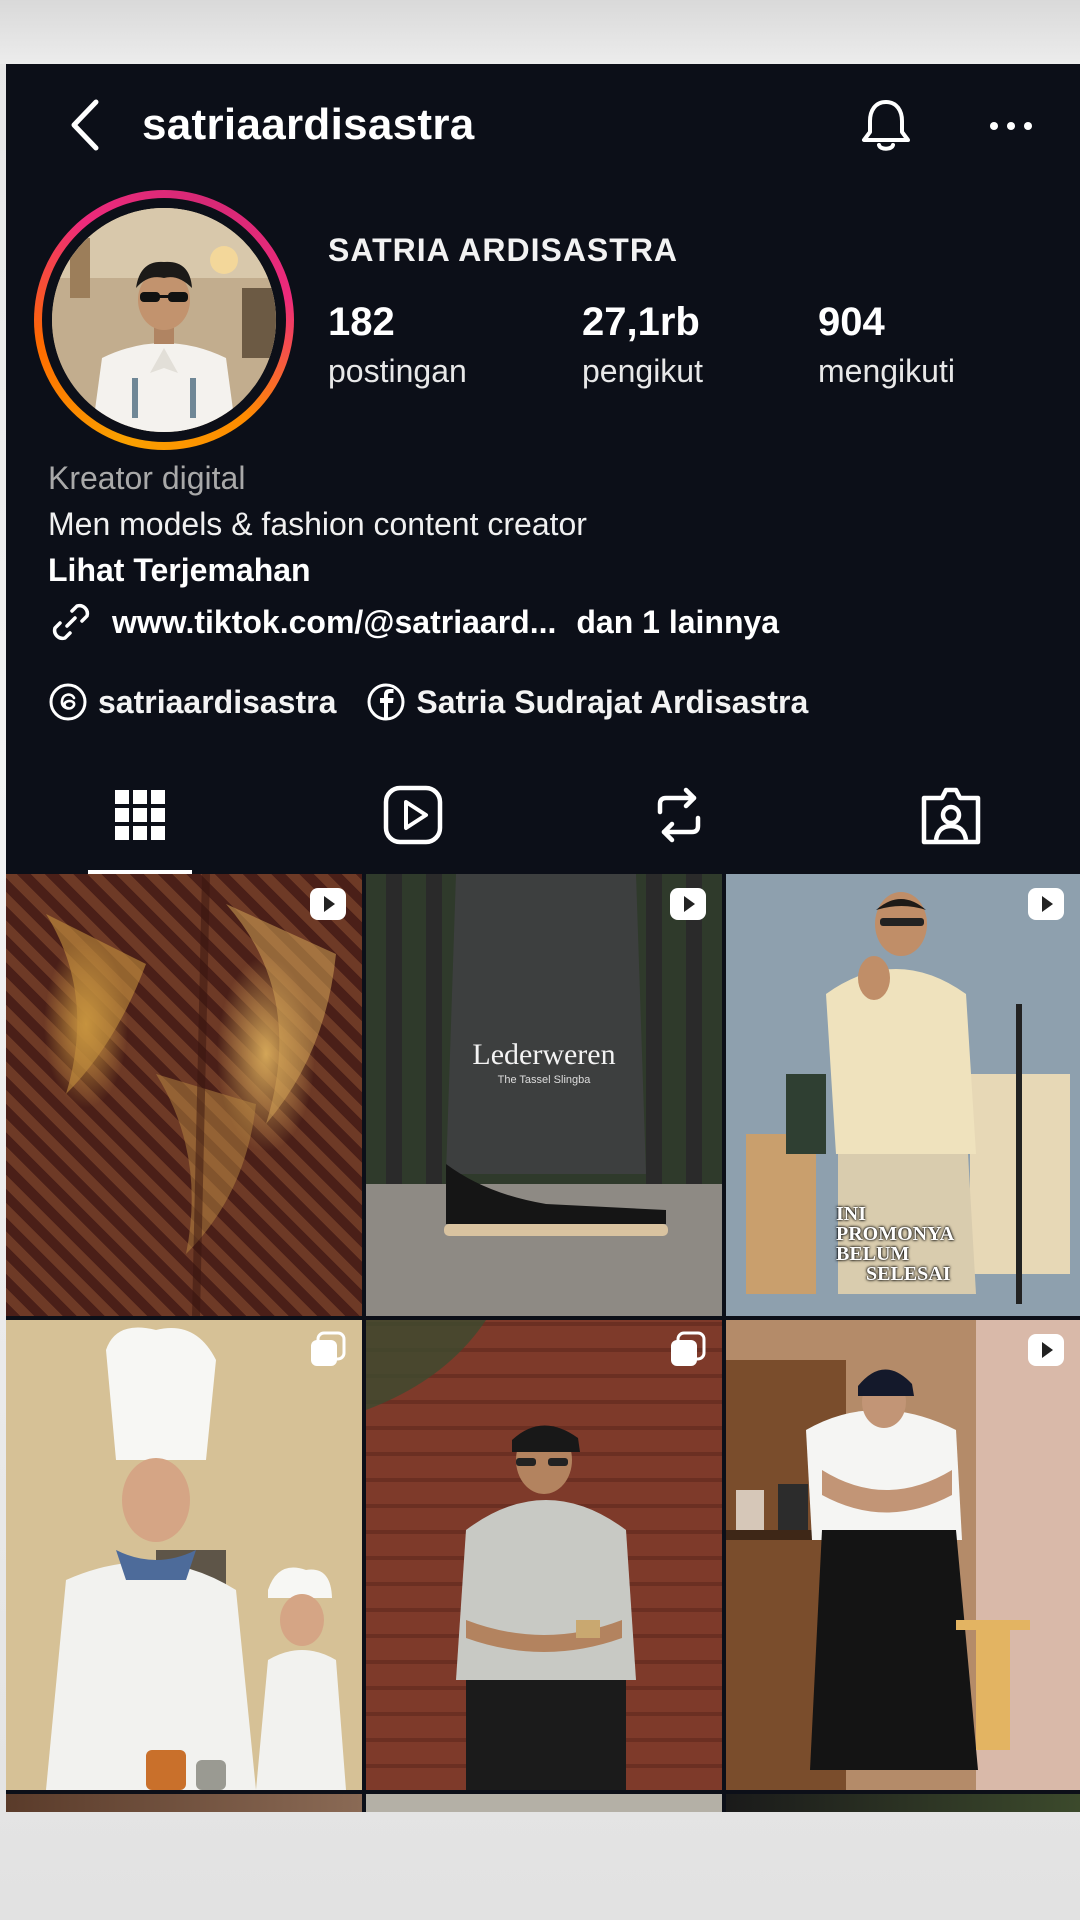  What do you see at coordinates (179, 570) in the screenshot?
I see `see-translation-link: Lihat Terjemahan` at bounding box center [179, 570].